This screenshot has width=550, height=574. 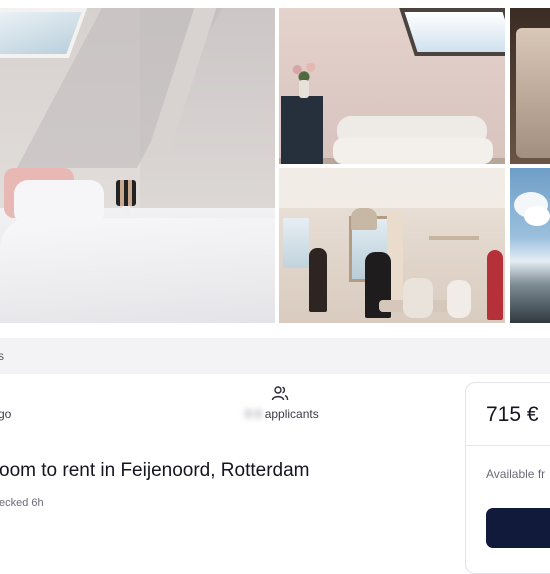 What do you see at coordinates (2, 356) in the screenshot?
I see `band-text: s` at bounding box center [2, 356].